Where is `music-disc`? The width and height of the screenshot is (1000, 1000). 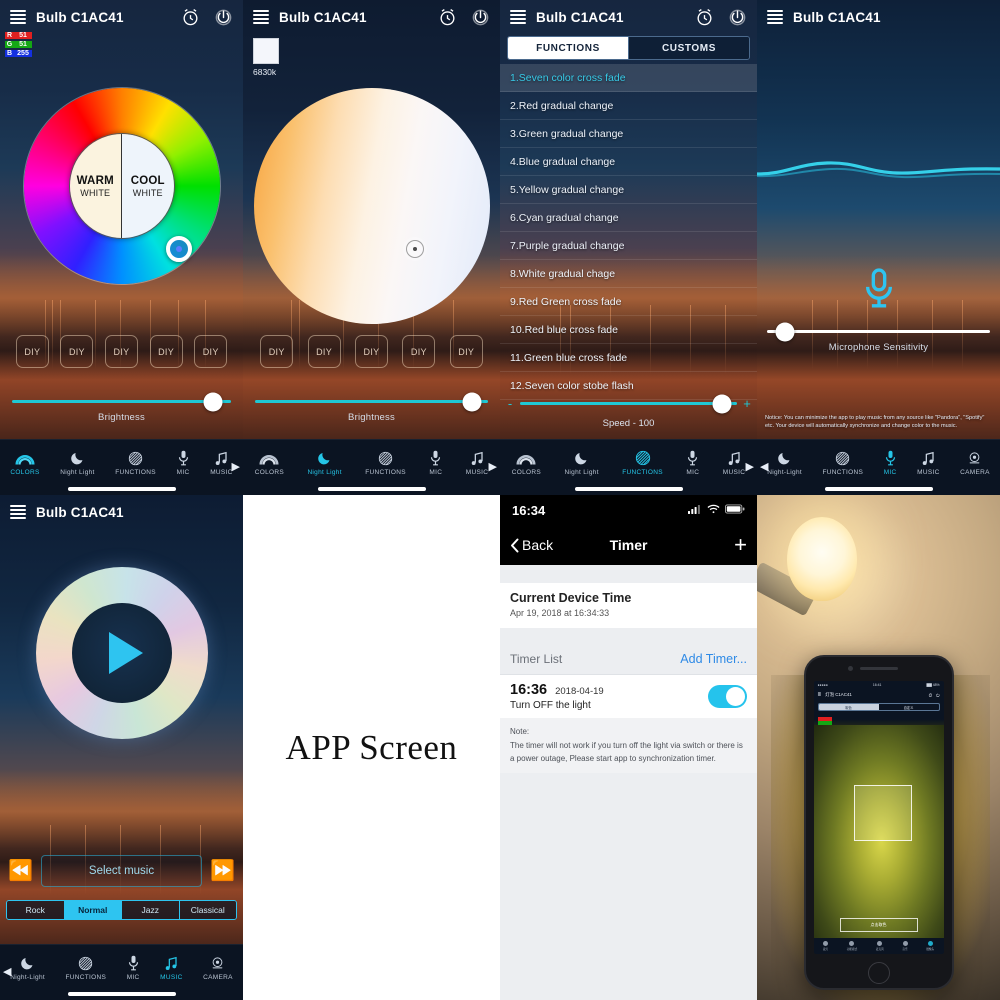
music-disc is located at coordinates (121, 653).